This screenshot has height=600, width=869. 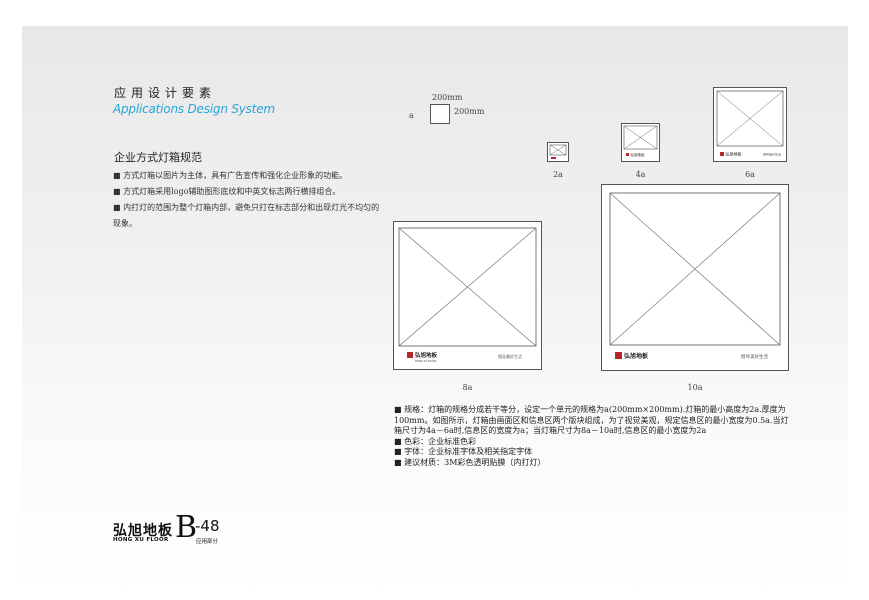 What do you see at coordinates (411, 115) in the screenshot?
I see `unit-label: a` at bounding box center [411, 115].